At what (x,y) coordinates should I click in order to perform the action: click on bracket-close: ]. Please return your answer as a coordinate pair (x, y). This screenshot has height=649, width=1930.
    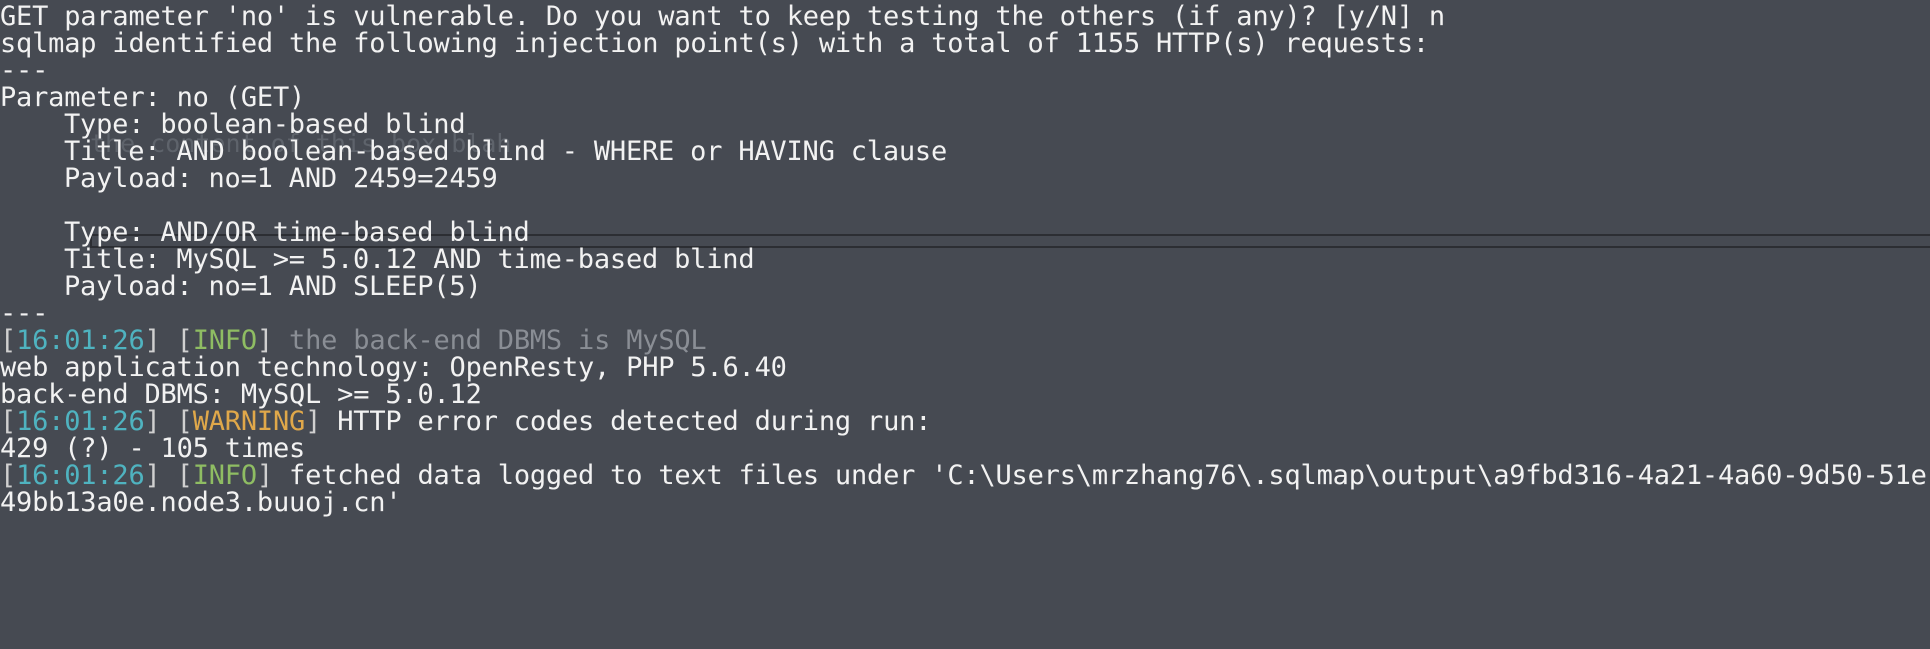
    Looking at the image, I should click on (321, 421).